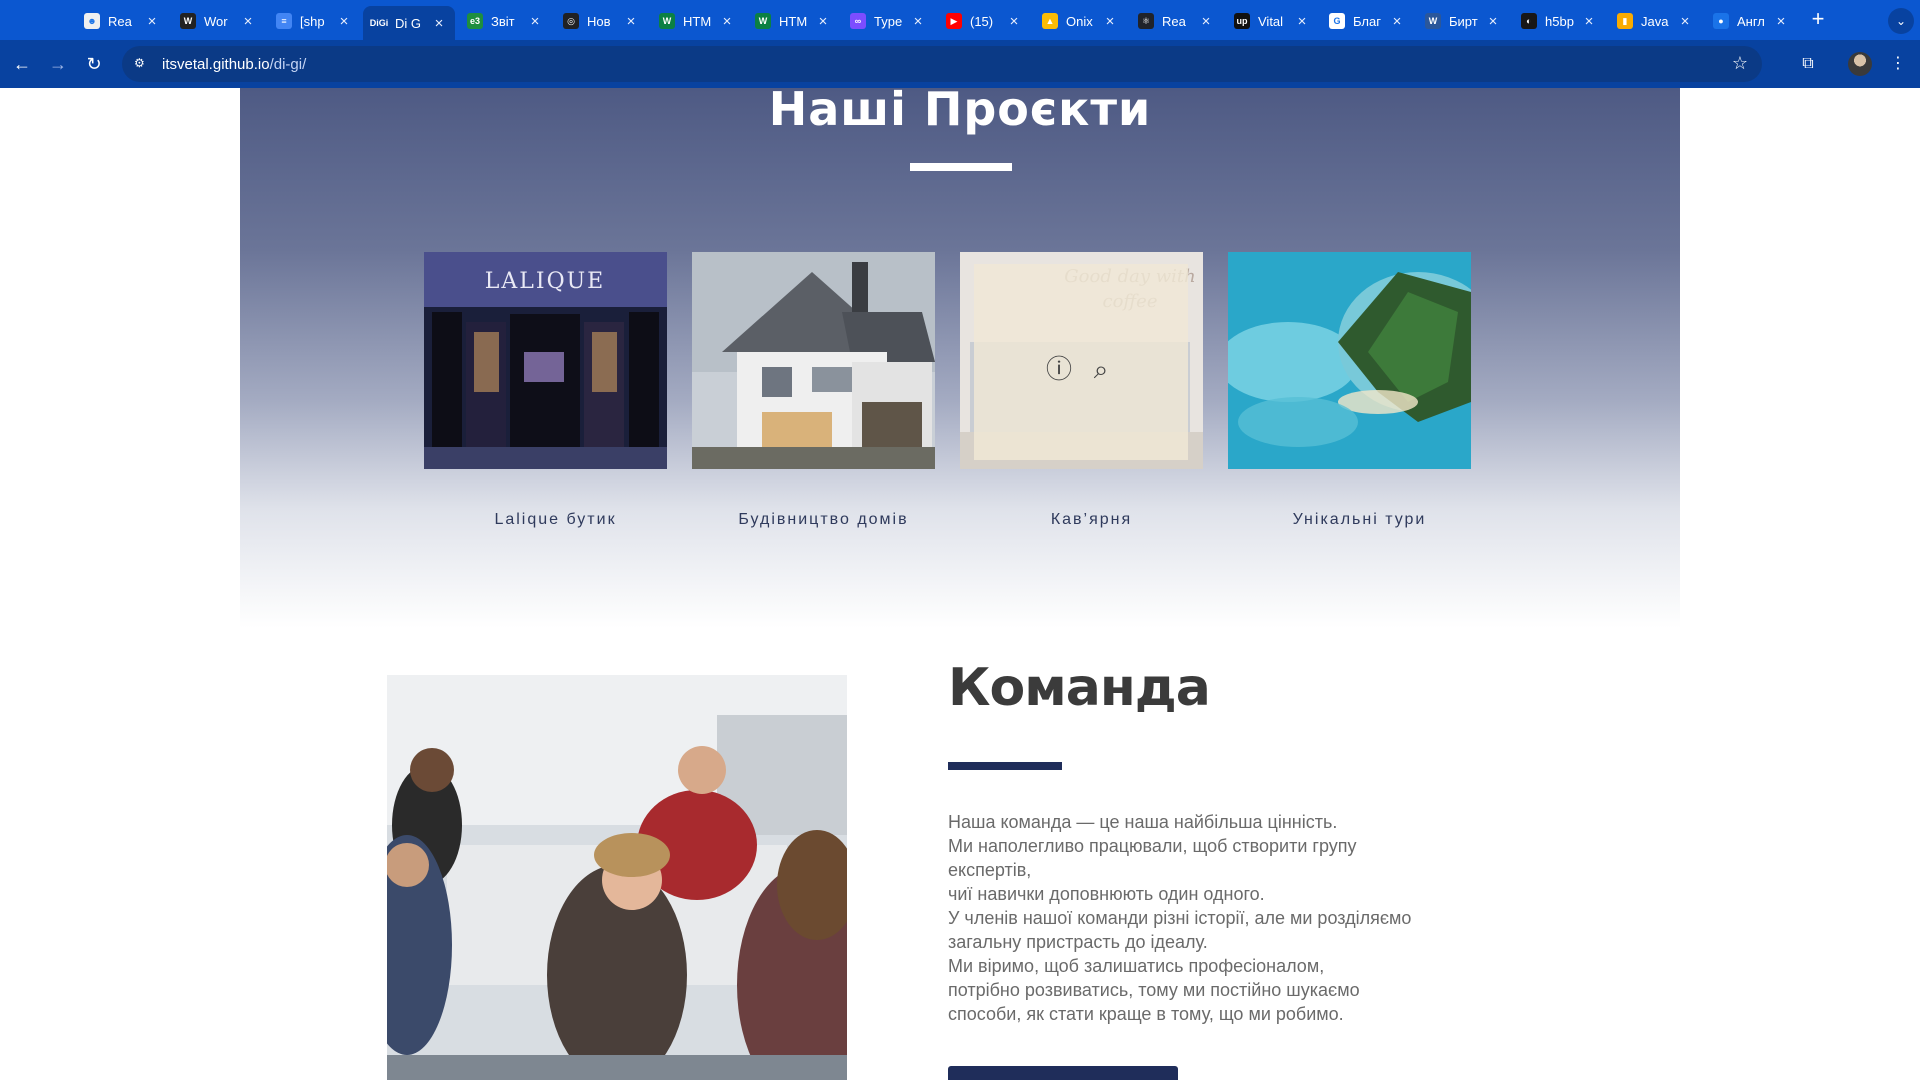 This screenshot has width=1920, height=1080. Describe the element at coordinates (1463, 21) in the screenshot. I see `browser-tab: W Бирт ×` at that location.